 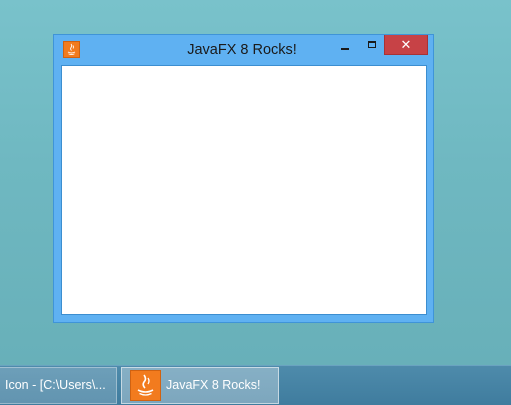 I want to click on maximize-icon, so click(x=372, y=44).